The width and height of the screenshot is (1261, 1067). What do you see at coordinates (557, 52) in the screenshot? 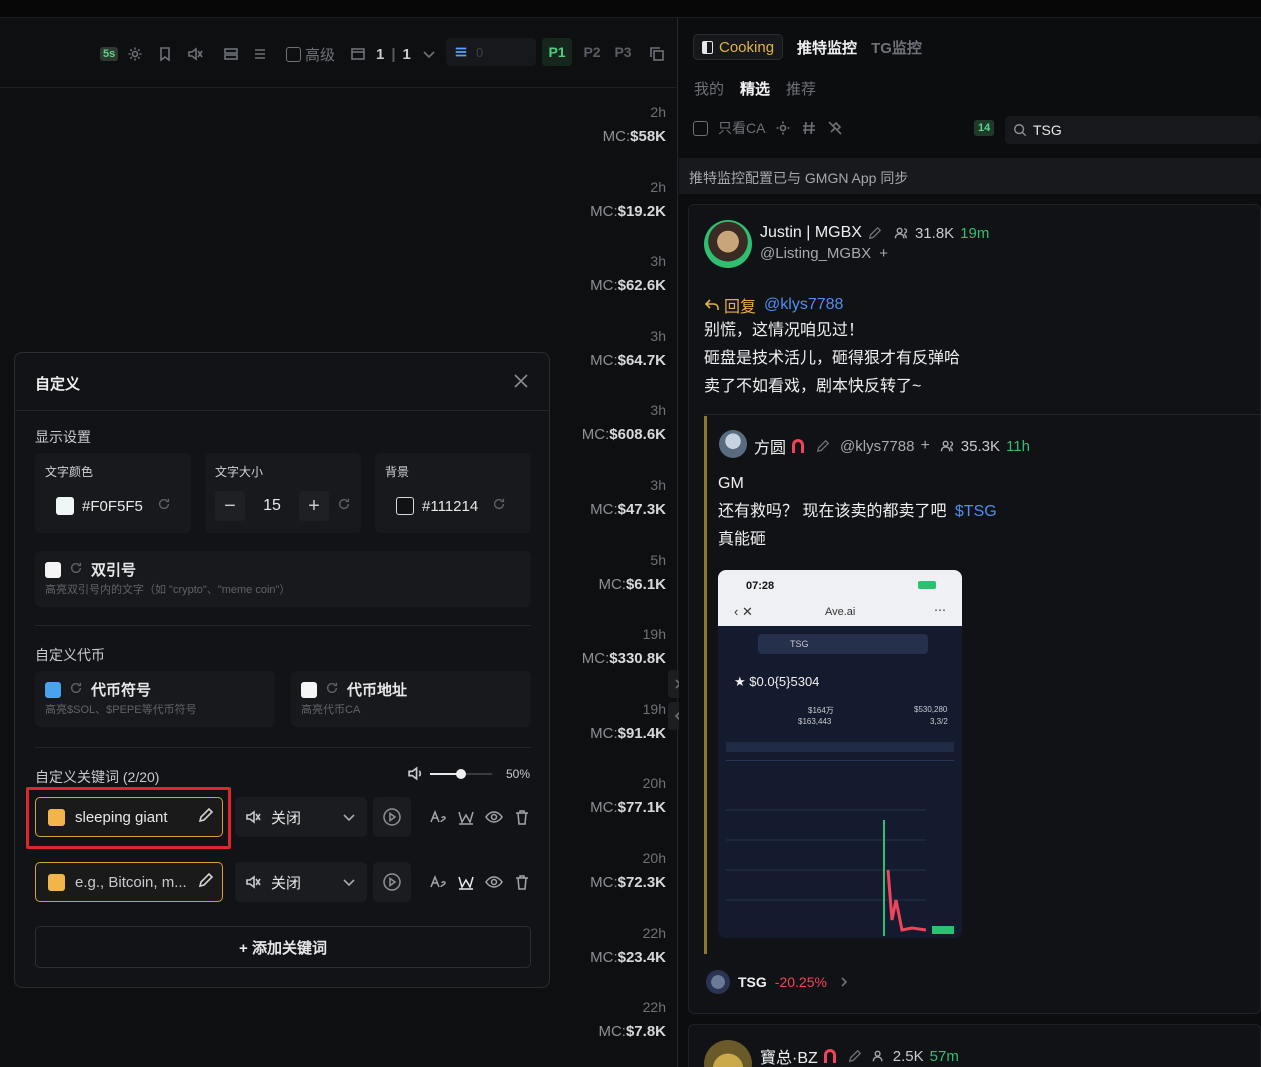
I see `page-button-p1: P1` at bounding box center [557, 52].